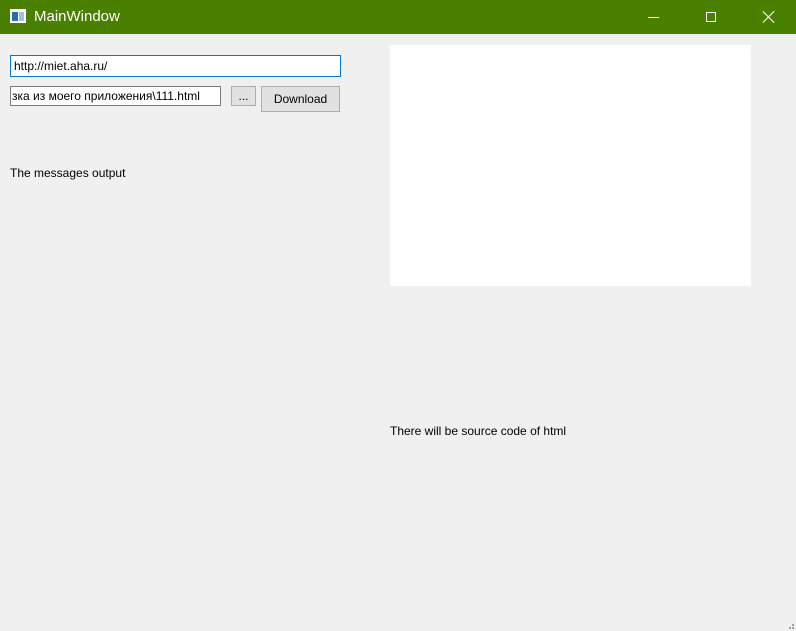 This screenshot has height=631, width=796. I want to click on close-button, so click(768, 17).